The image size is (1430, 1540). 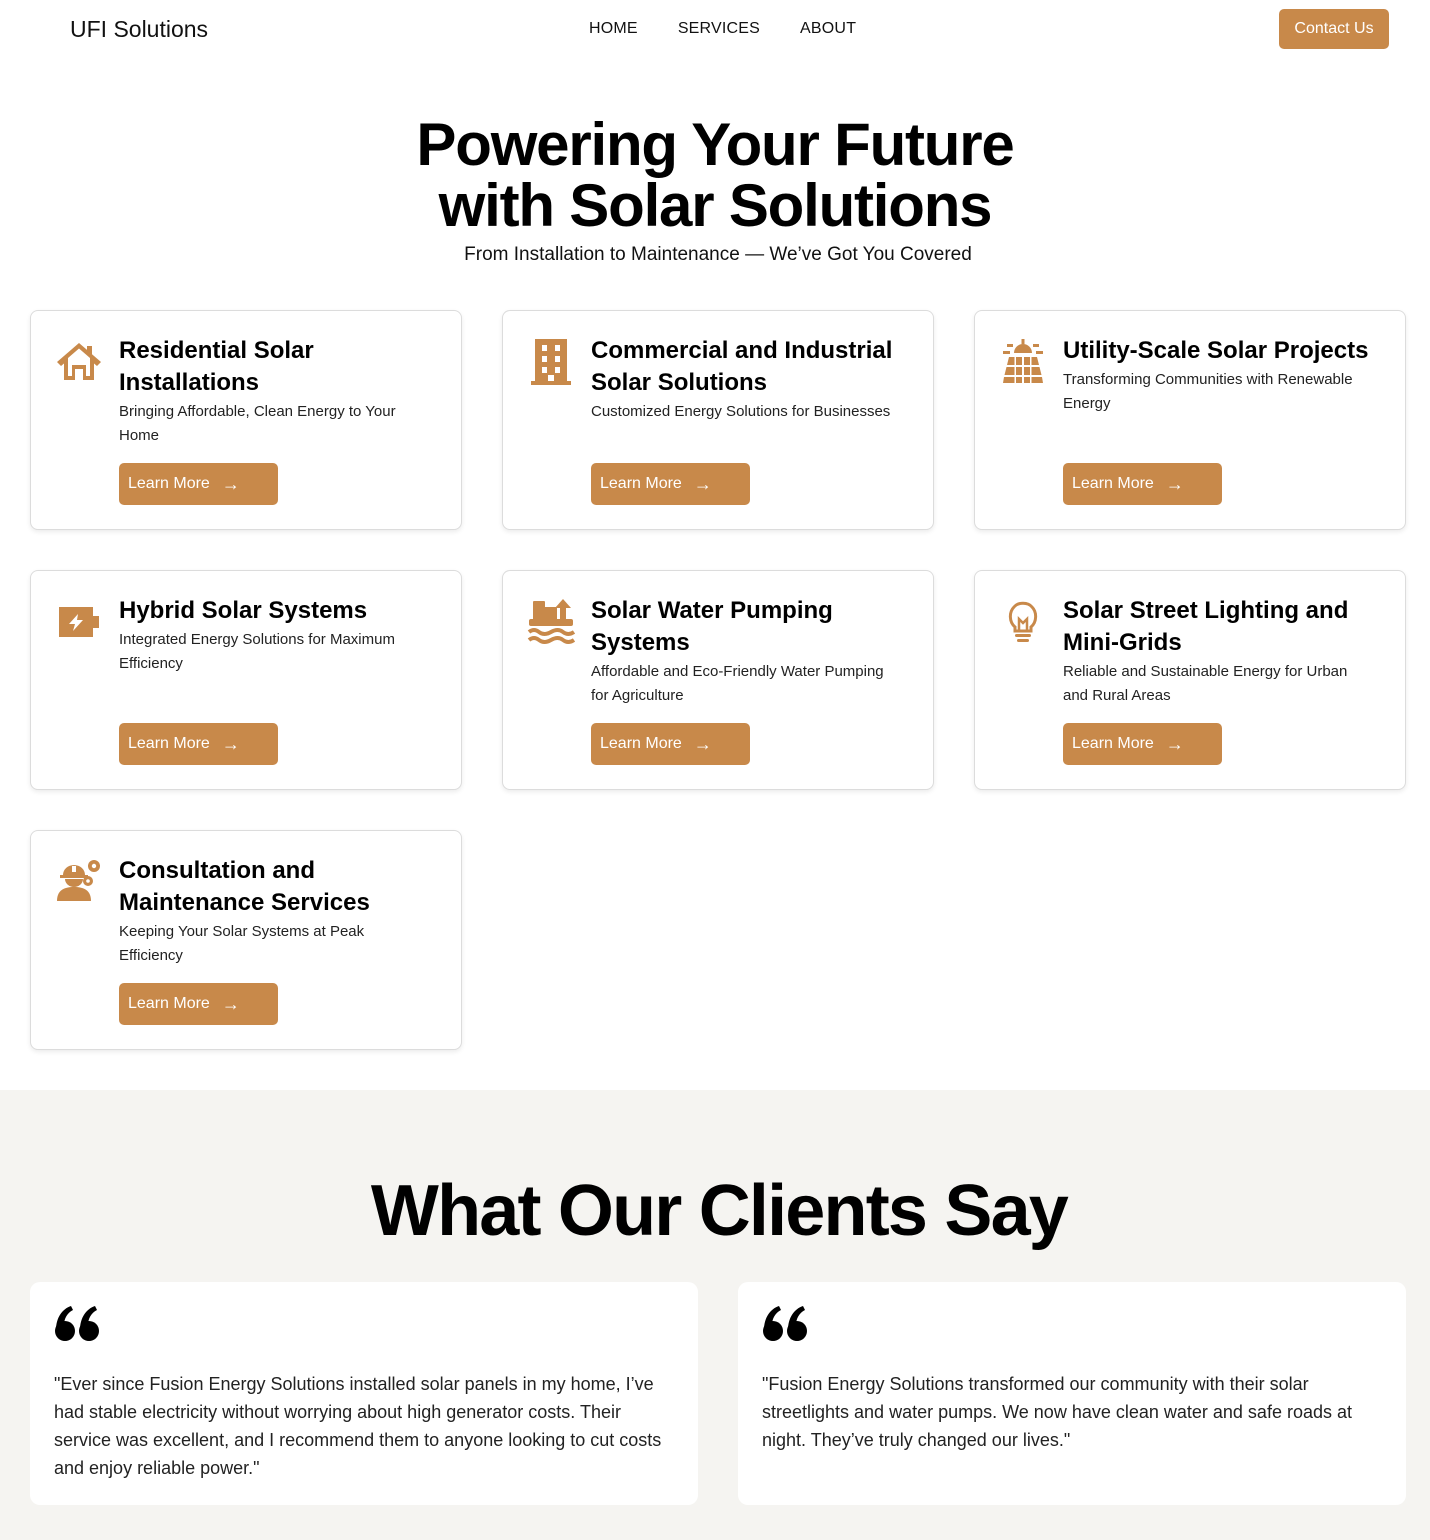 I want to click on nav-home-link: HOME, so click(x=613, y=29).